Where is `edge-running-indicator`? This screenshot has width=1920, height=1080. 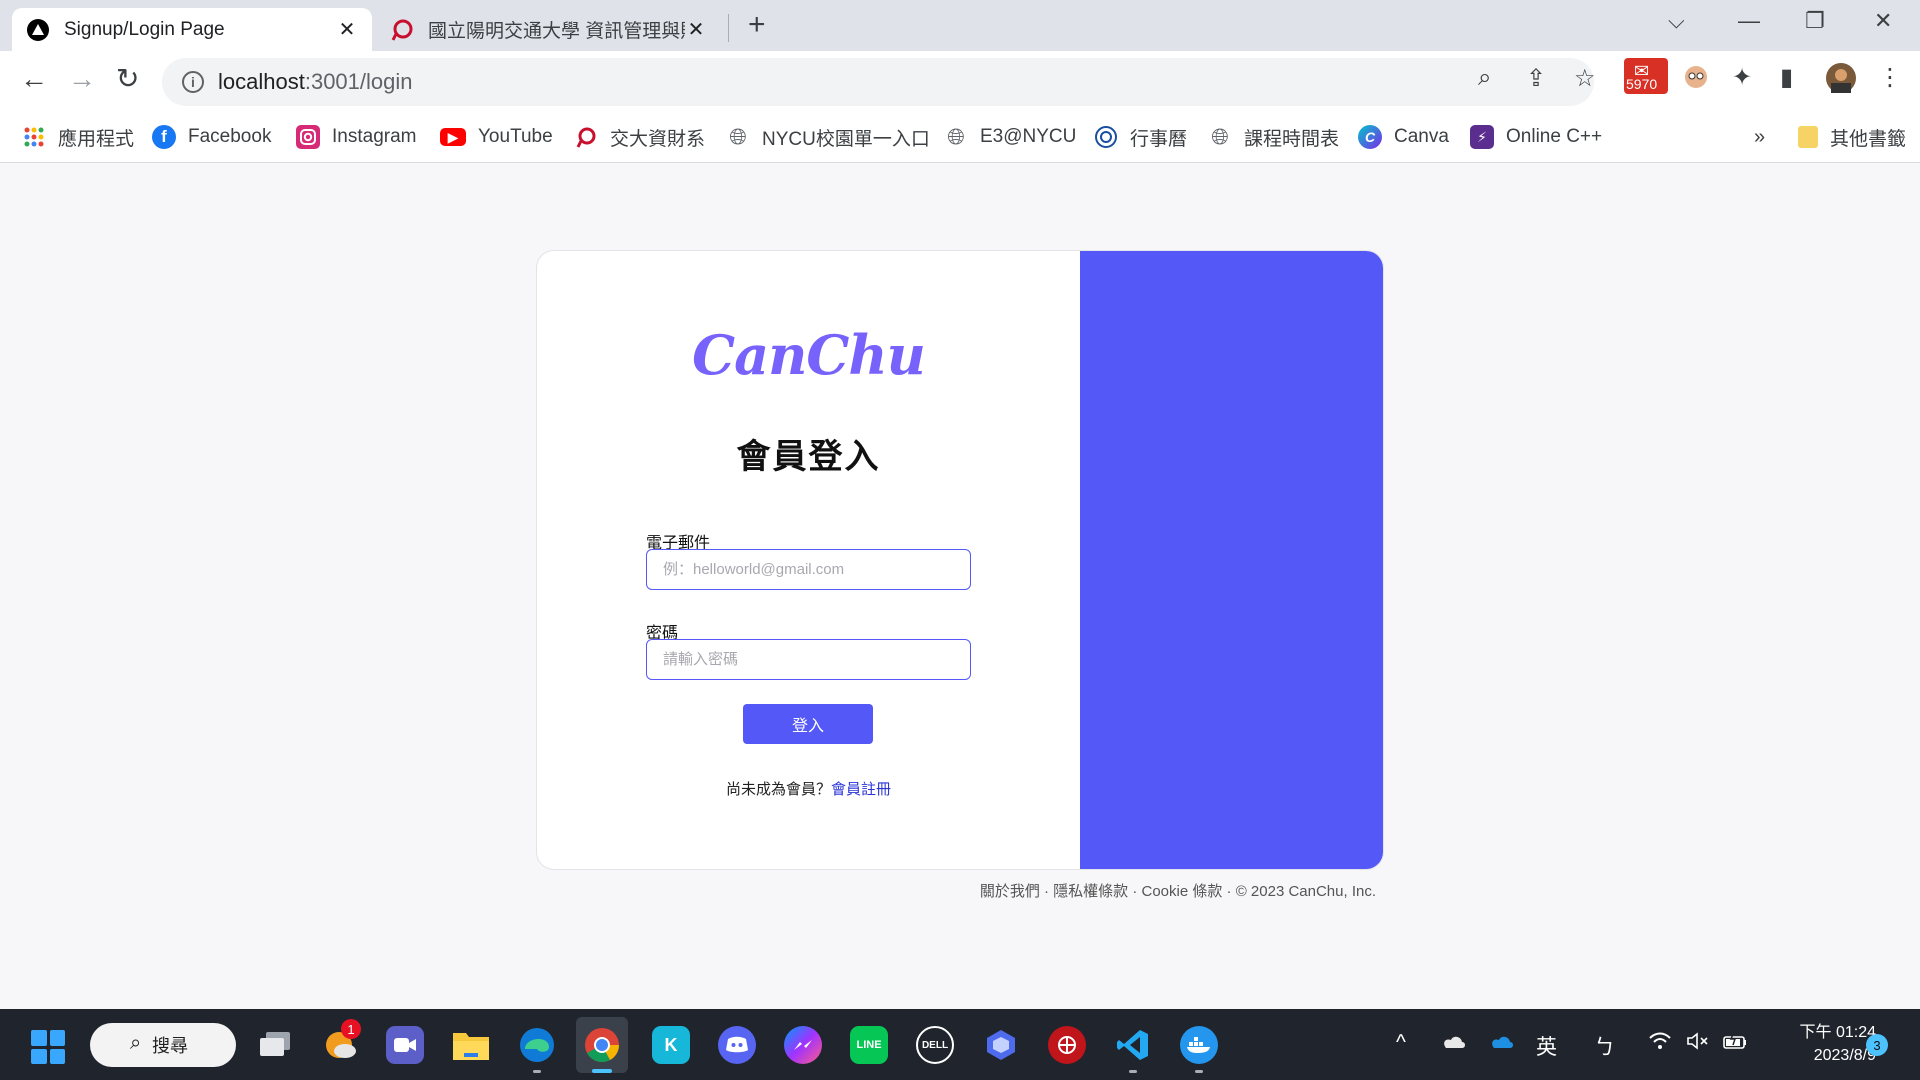
edge-running-indicator is located at coordinates (537, 1071).